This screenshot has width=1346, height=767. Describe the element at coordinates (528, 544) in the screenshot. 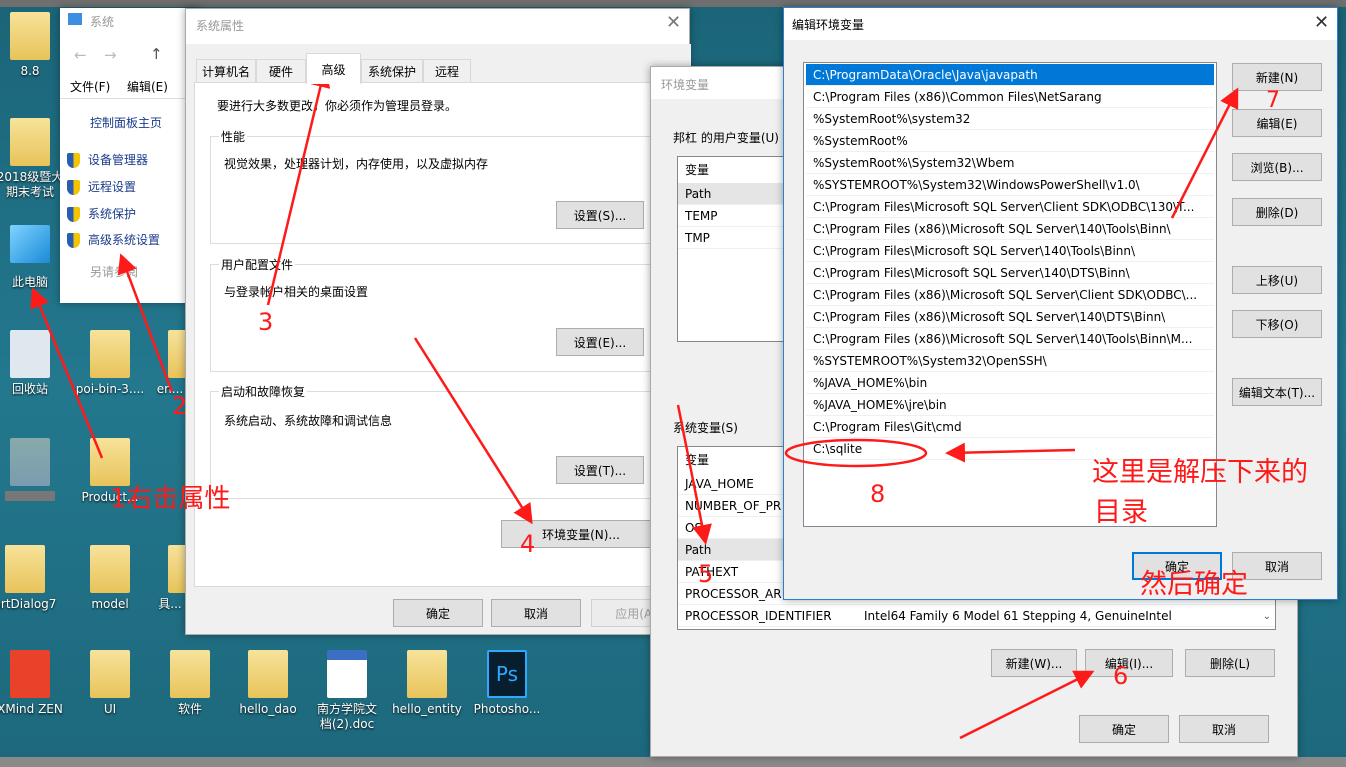

I see `annotation-step4: 4` at that location.